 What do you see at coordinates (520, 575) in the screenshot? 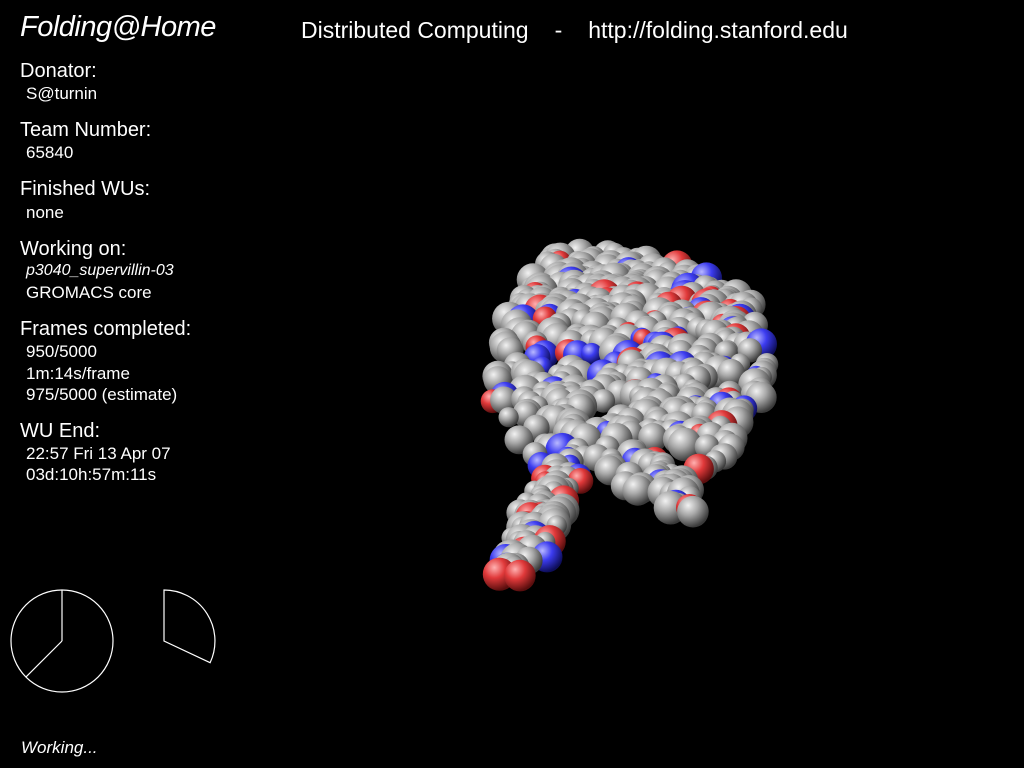
I see `oxygen-atom` at bounding box center [520, 575].